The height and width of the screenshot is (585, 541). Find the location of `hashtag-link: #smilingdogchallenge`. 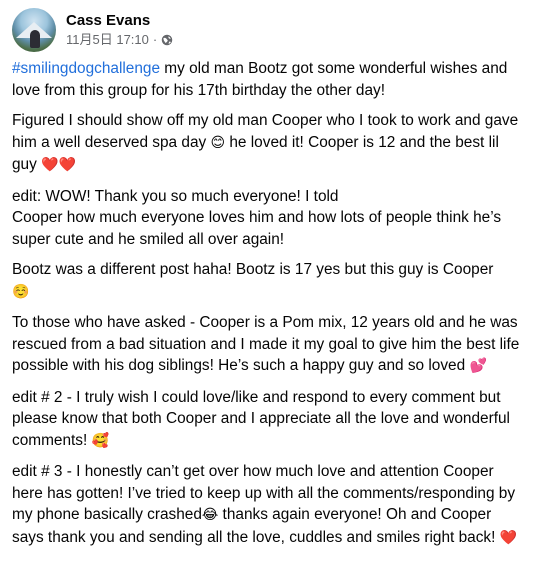

hashtag-link: #smilingdogchallenge is located at coordinates (86, 68).